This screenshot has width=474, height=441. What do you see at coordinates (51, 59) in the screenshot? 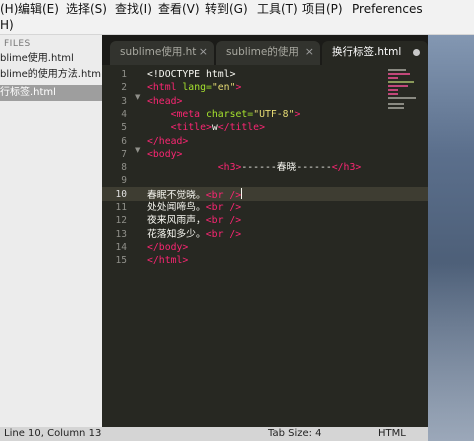
I see `sidebar-file-item: blime使用.html` at bounding box center [51, 59].